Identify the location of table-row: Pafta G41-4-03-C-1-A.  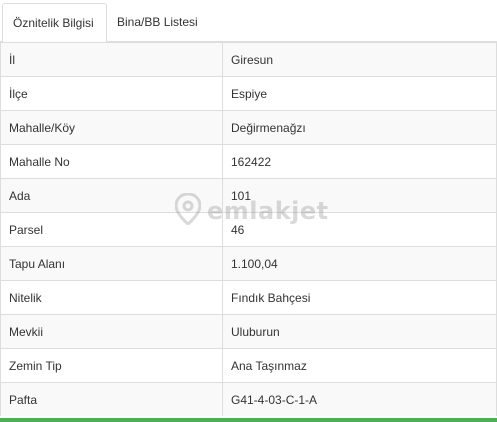
(248, 399).